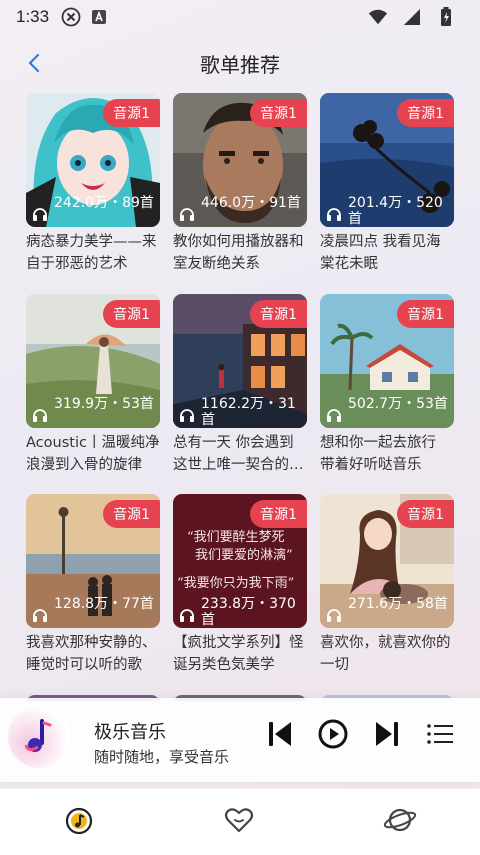 This screenshot has height=855, width=480. I want to click on heart-icon, so click(239, 820).